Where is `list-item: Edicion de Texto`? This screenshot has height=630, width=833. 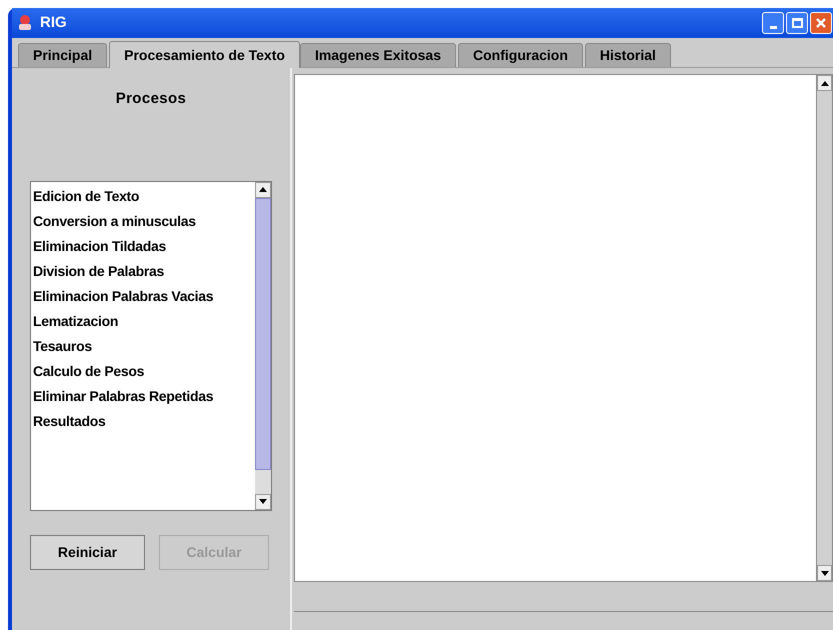
list-item: Edicion de Texto is located at coordinates (144, 196).